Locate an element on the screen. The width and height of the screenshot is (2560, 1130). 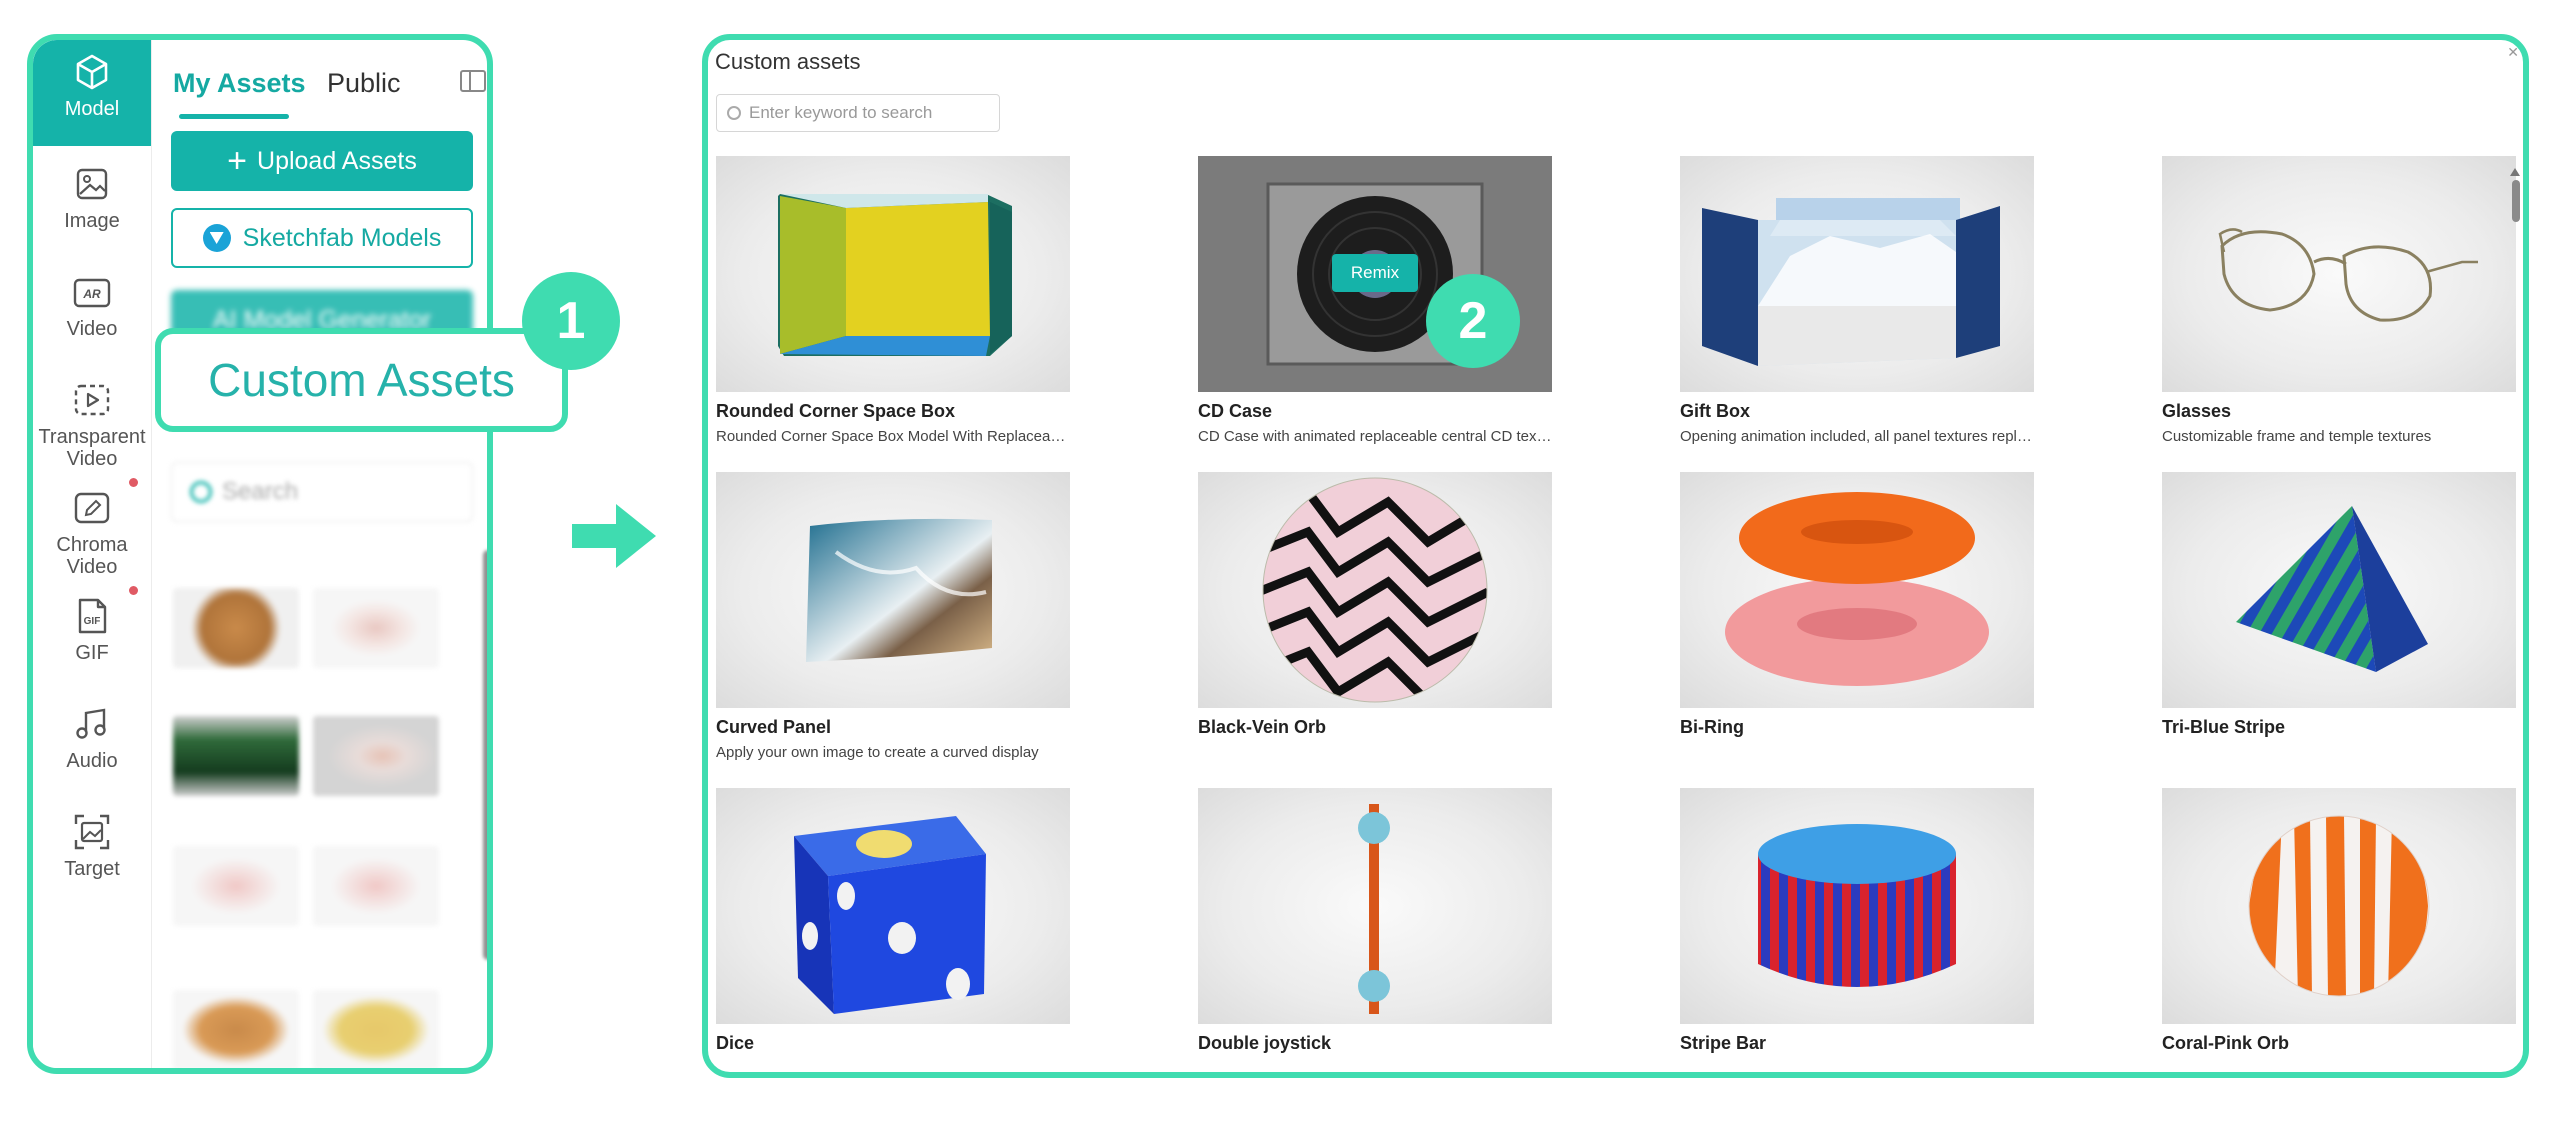
custom-assets-label: Custom Assets is located at coordinates (361, 380).